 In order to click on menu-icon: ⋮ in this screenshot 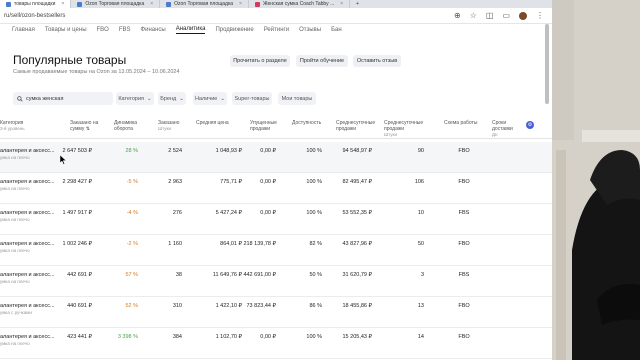, I will do `click(540, 15)`.